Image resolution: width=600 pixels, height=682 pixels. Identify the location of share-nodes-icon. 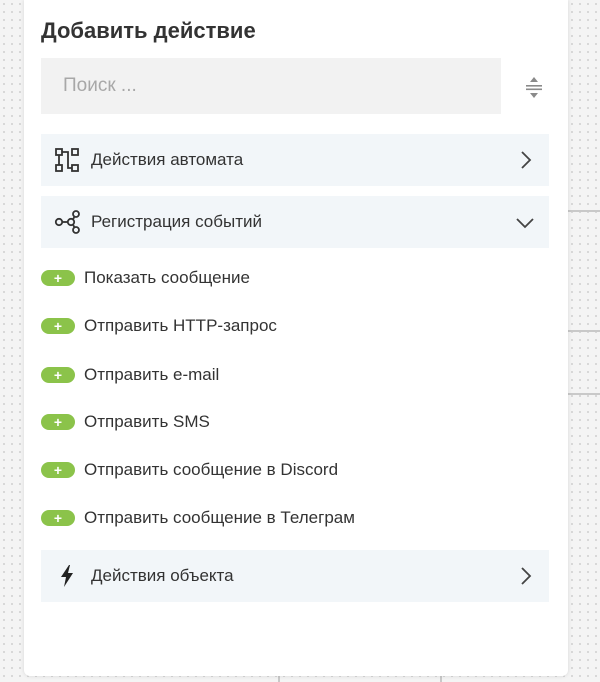
(67, 222).